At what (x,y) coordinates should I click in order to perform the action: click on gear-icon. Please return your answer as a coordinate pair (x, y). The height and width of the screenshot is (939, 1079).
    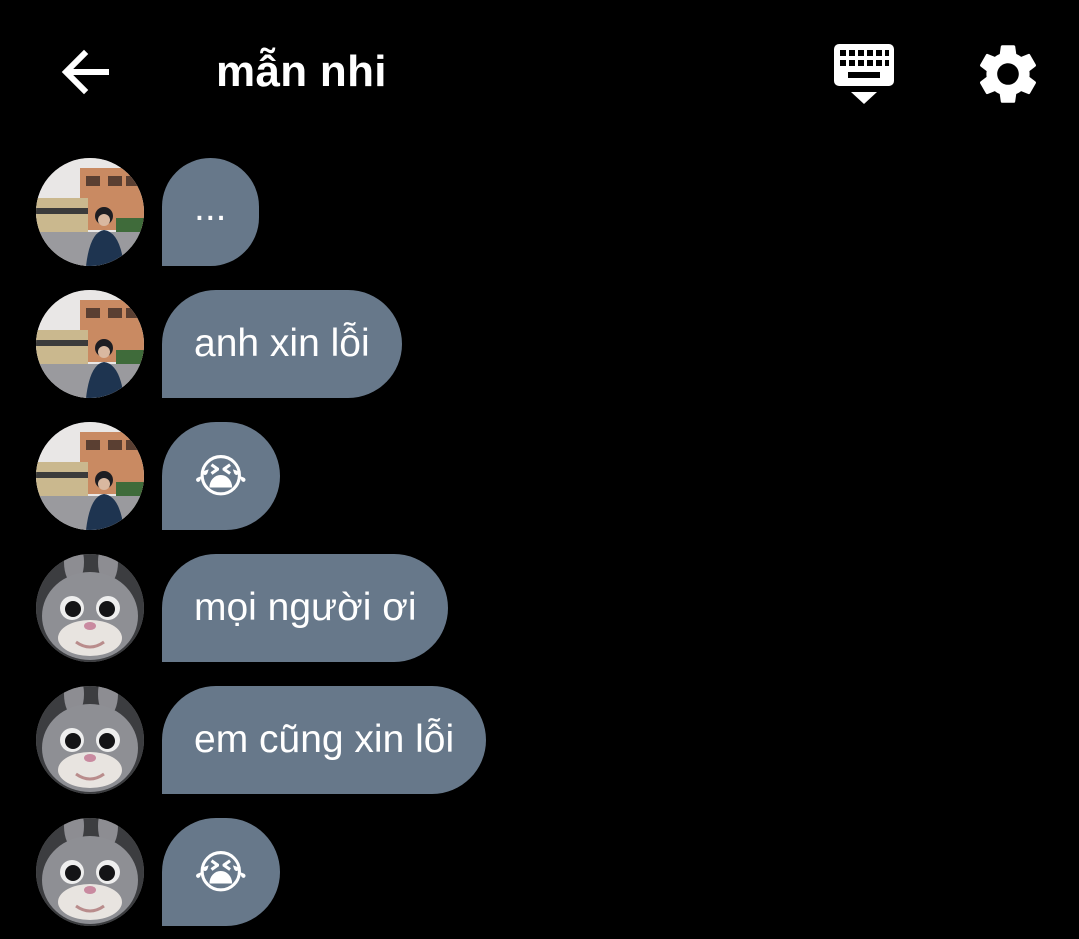
    Looking at the image, I should click on (1008, 74).